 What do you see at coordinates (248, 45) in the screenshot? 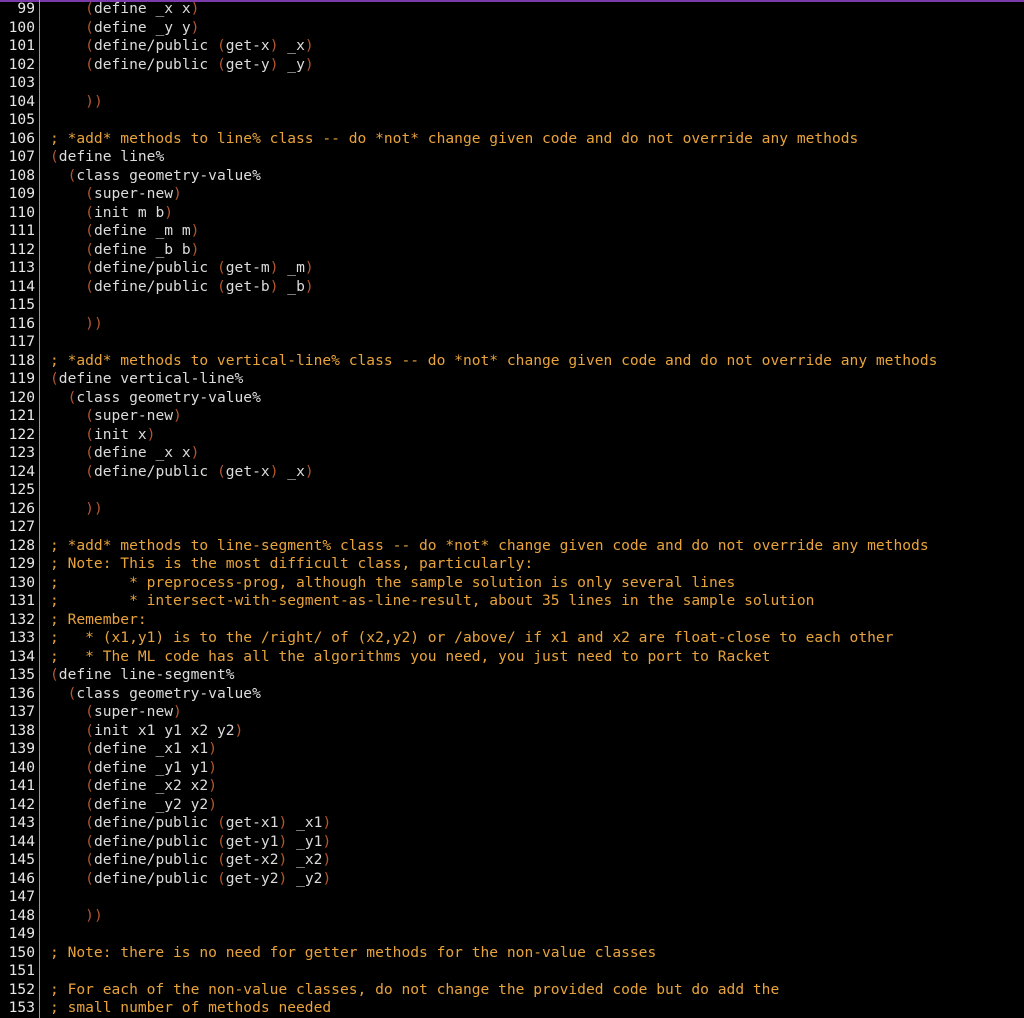
I see `code-token: get-x` at bounding box center [248, 45].